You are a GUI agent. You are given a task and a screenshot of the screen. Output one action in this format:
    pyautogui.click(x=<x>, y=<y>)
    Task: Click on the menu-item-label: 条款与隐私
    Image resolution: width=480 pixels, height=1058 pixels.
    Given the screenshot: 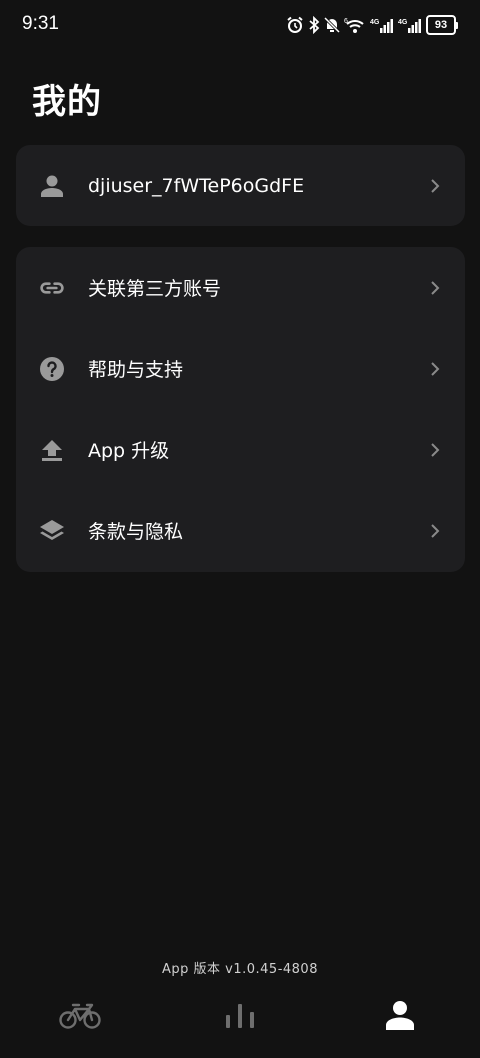 What is the action you would take?
    pyautogui.click(x=136, y=532)
    